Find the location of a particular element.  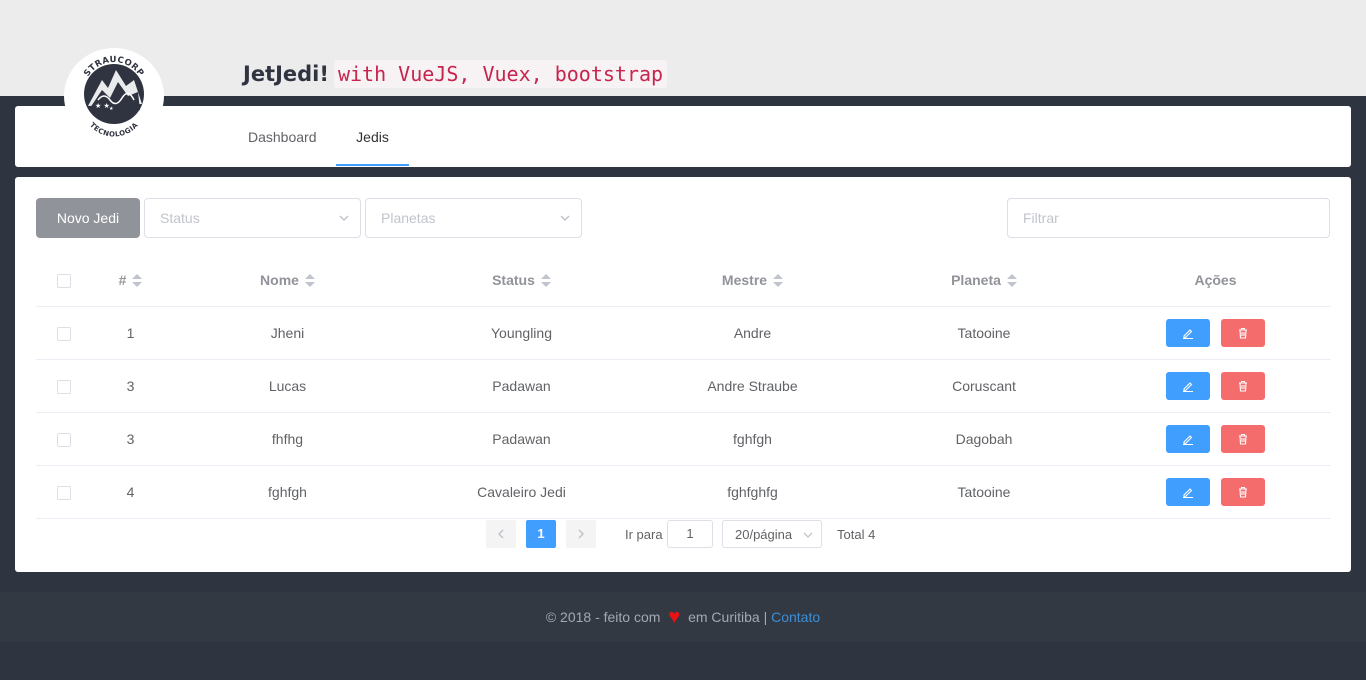

tab-dashboard: Dashboard is located at coordinates (282, 136).